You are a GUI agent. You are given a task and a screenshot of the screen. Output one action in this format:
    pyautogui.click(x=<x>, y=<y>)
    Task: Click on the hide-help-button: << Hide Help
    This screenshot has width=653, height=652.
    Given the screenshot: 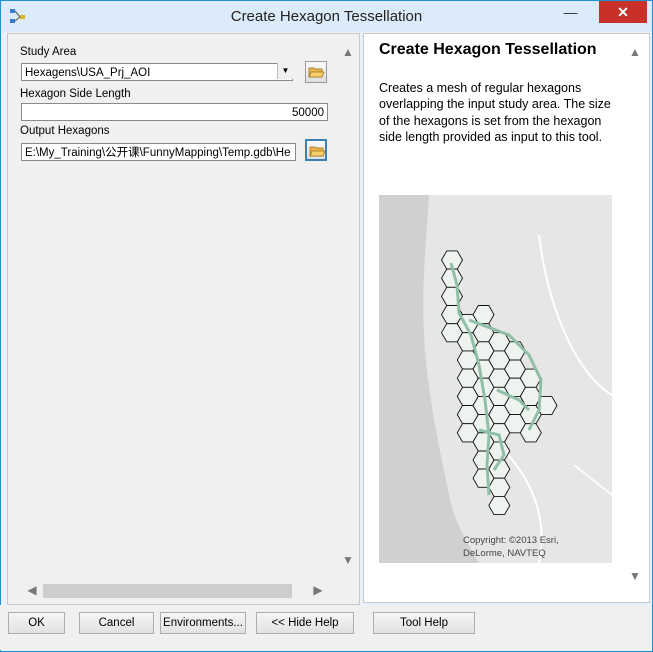 What is the action you would take?
    pyautogui.click(x=305, y=623)
    